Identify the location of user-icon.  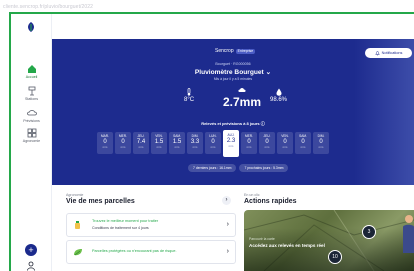
(31, 266).